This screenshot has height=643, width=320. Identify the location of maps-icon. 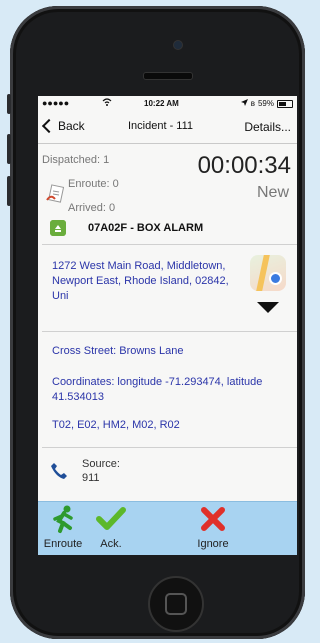
(268, 273).